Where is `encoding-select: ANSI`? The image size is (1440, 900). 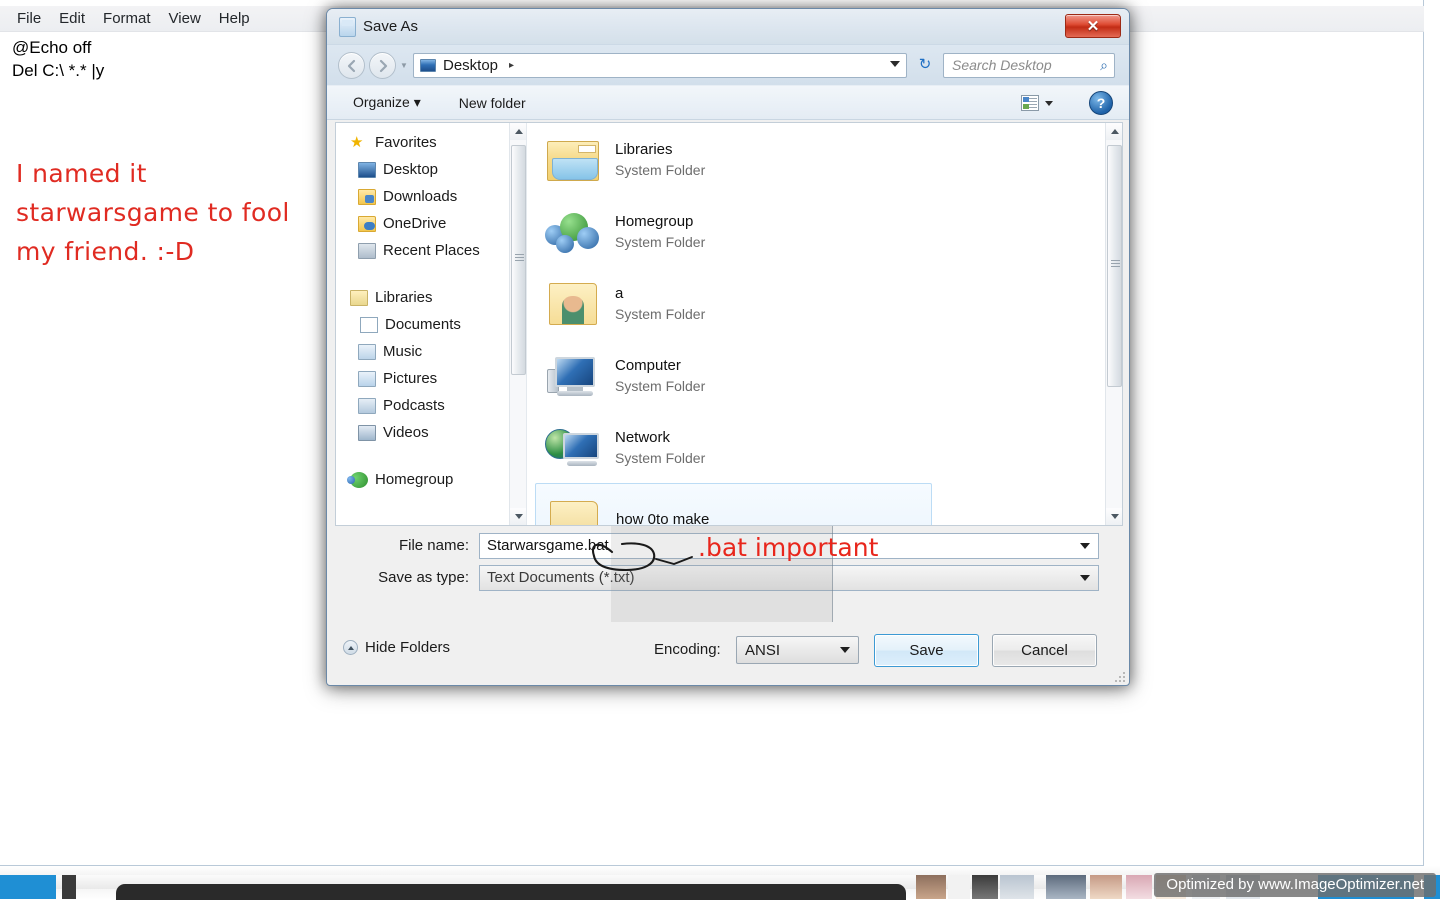
encoding-select: ANSI is located at coordinates (797, 650).